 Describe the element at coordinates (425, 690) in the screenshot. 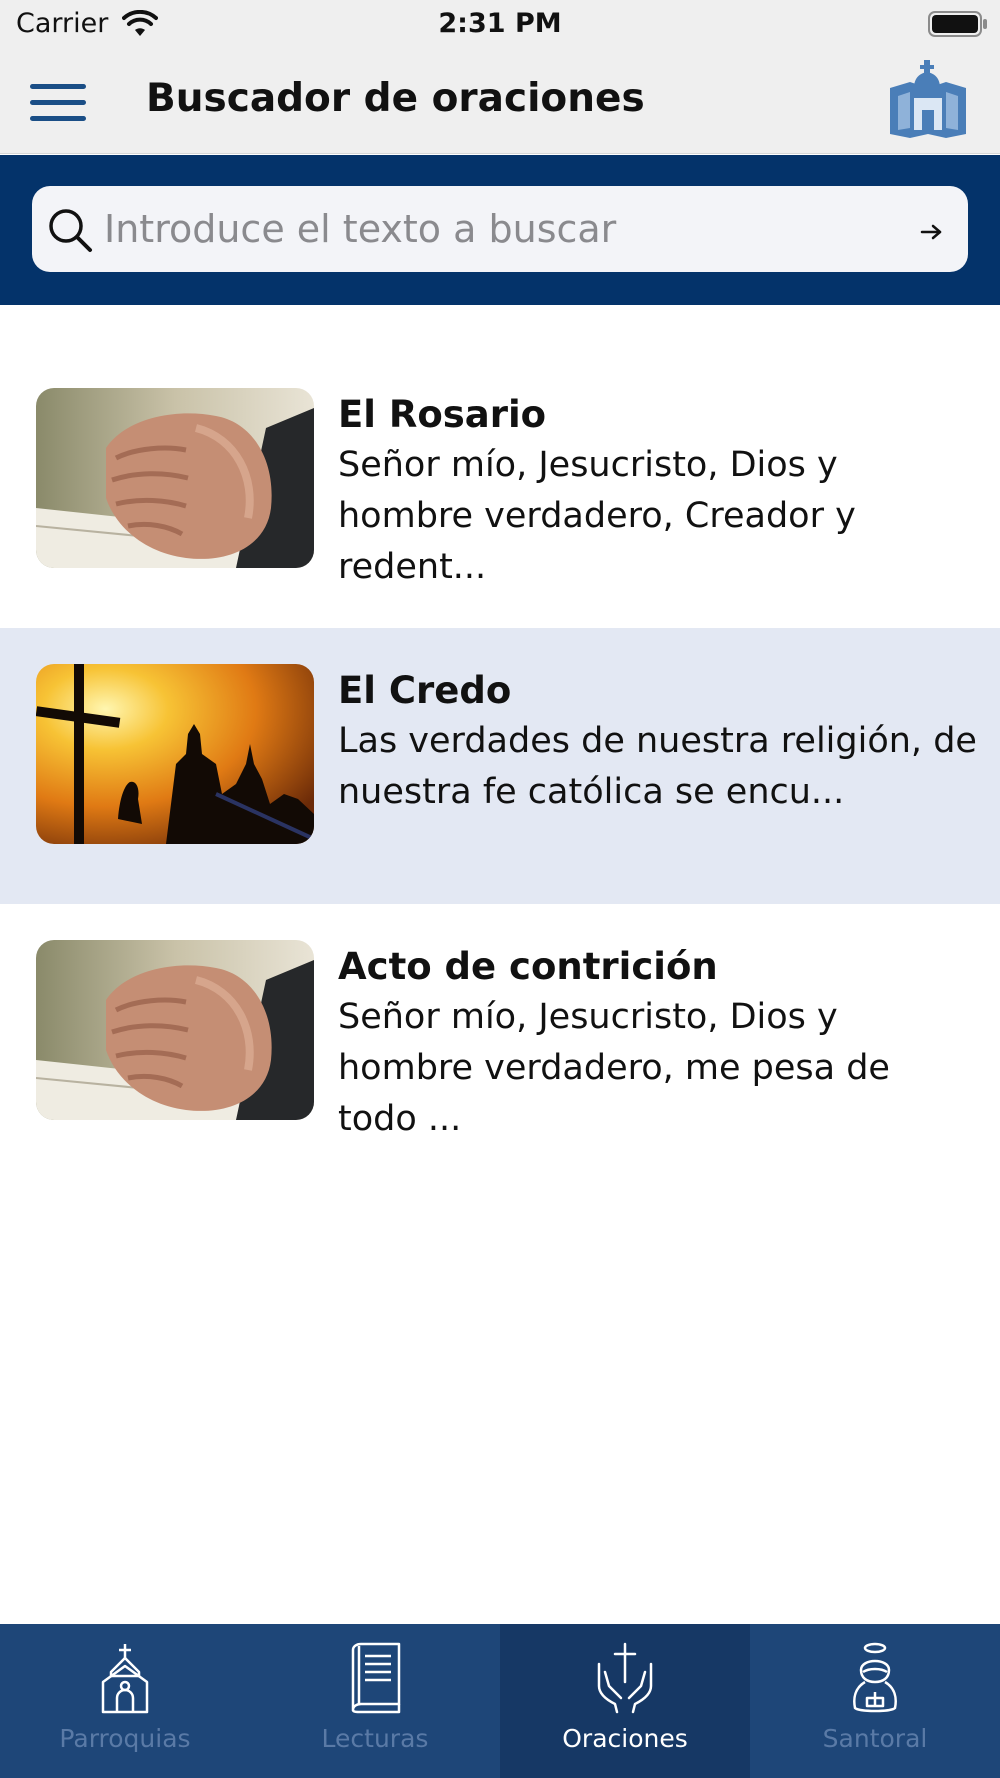

I see `prayer-title: El Credo` at that location.